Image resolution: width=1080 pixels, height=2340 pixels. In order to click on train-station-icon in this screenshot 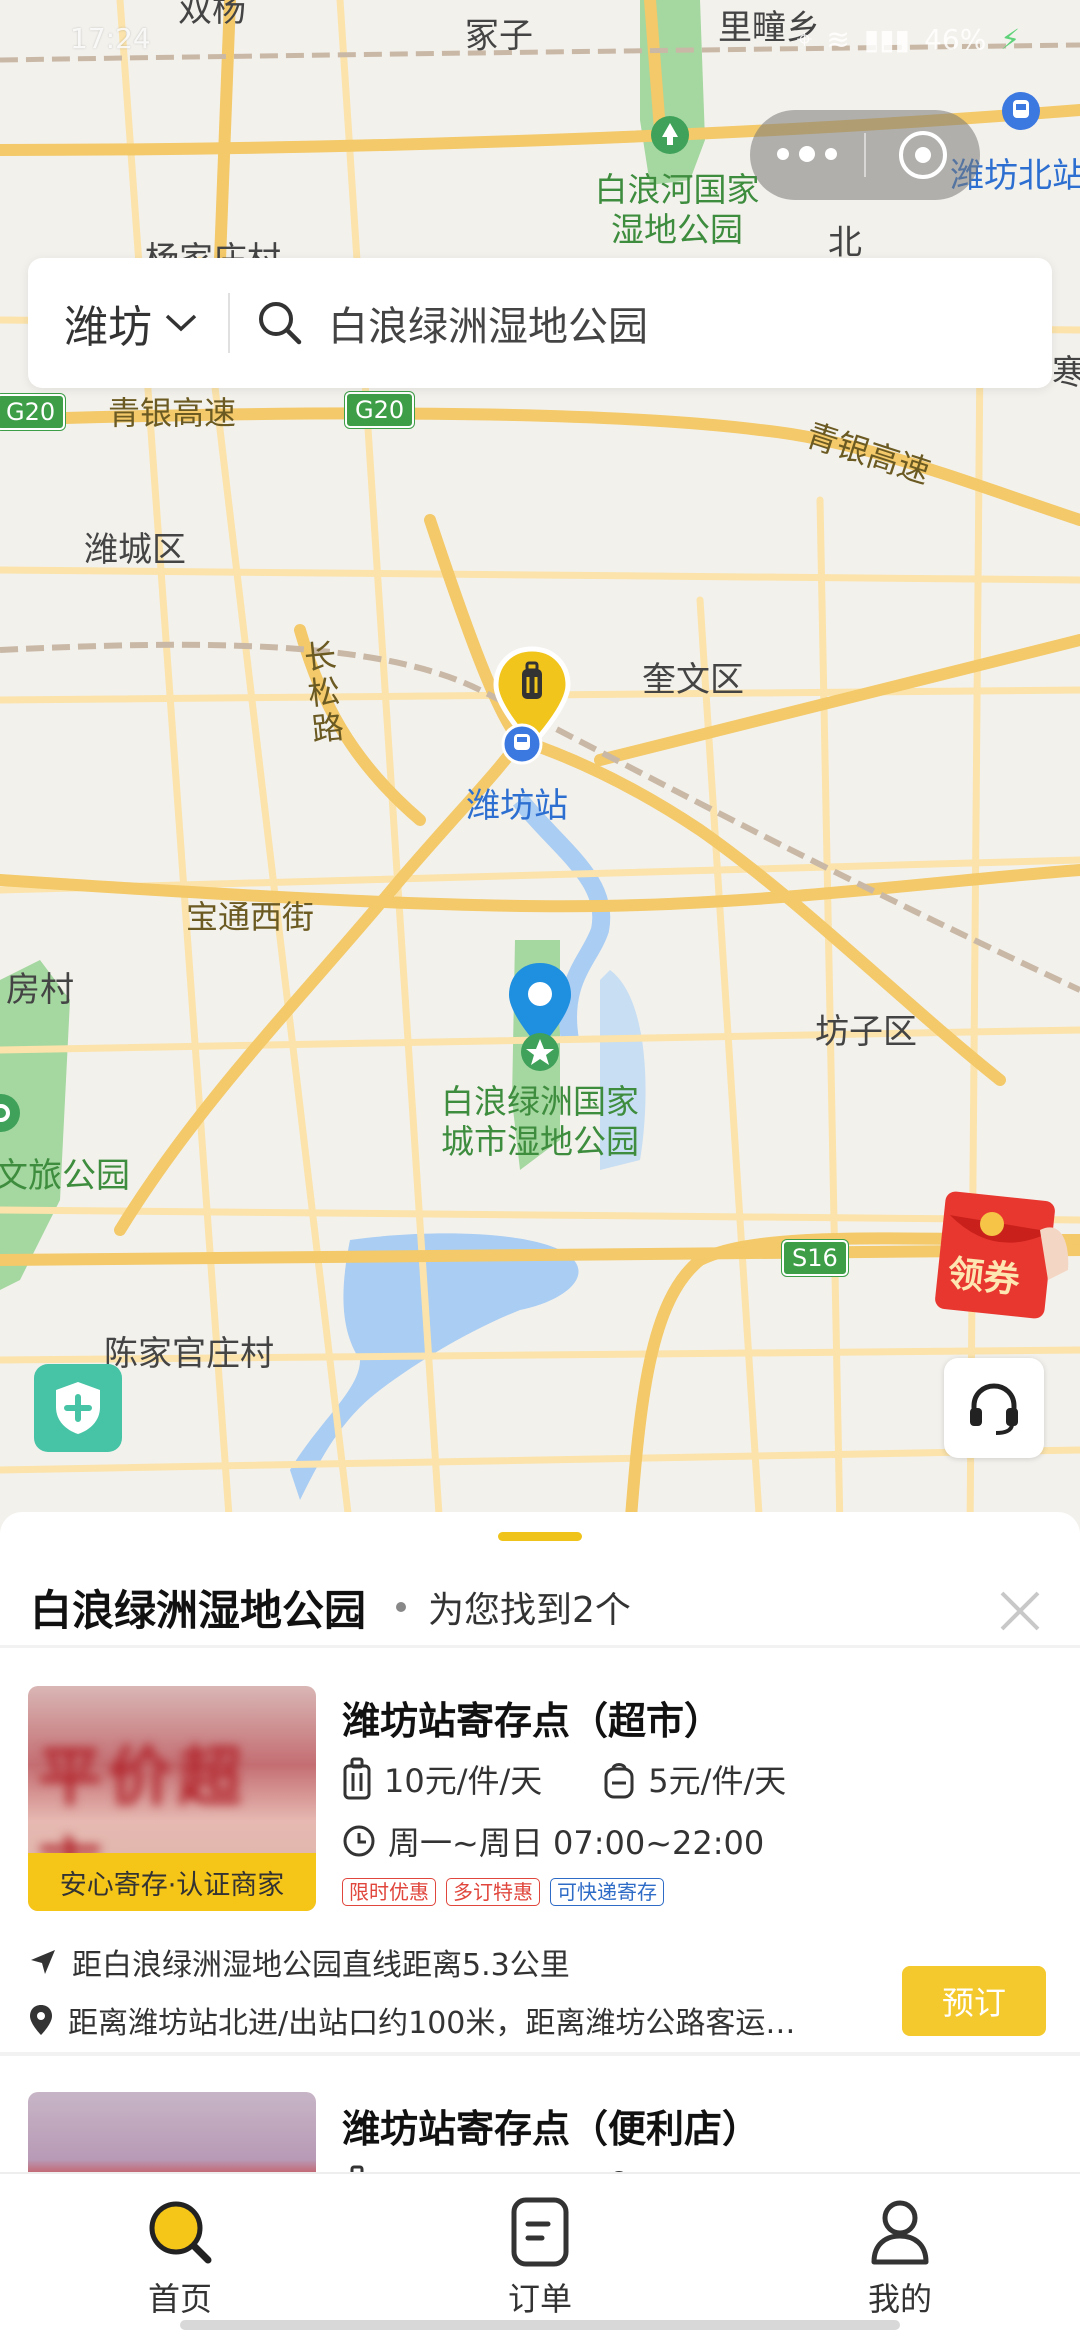, I will do `click(1021, 111)`.